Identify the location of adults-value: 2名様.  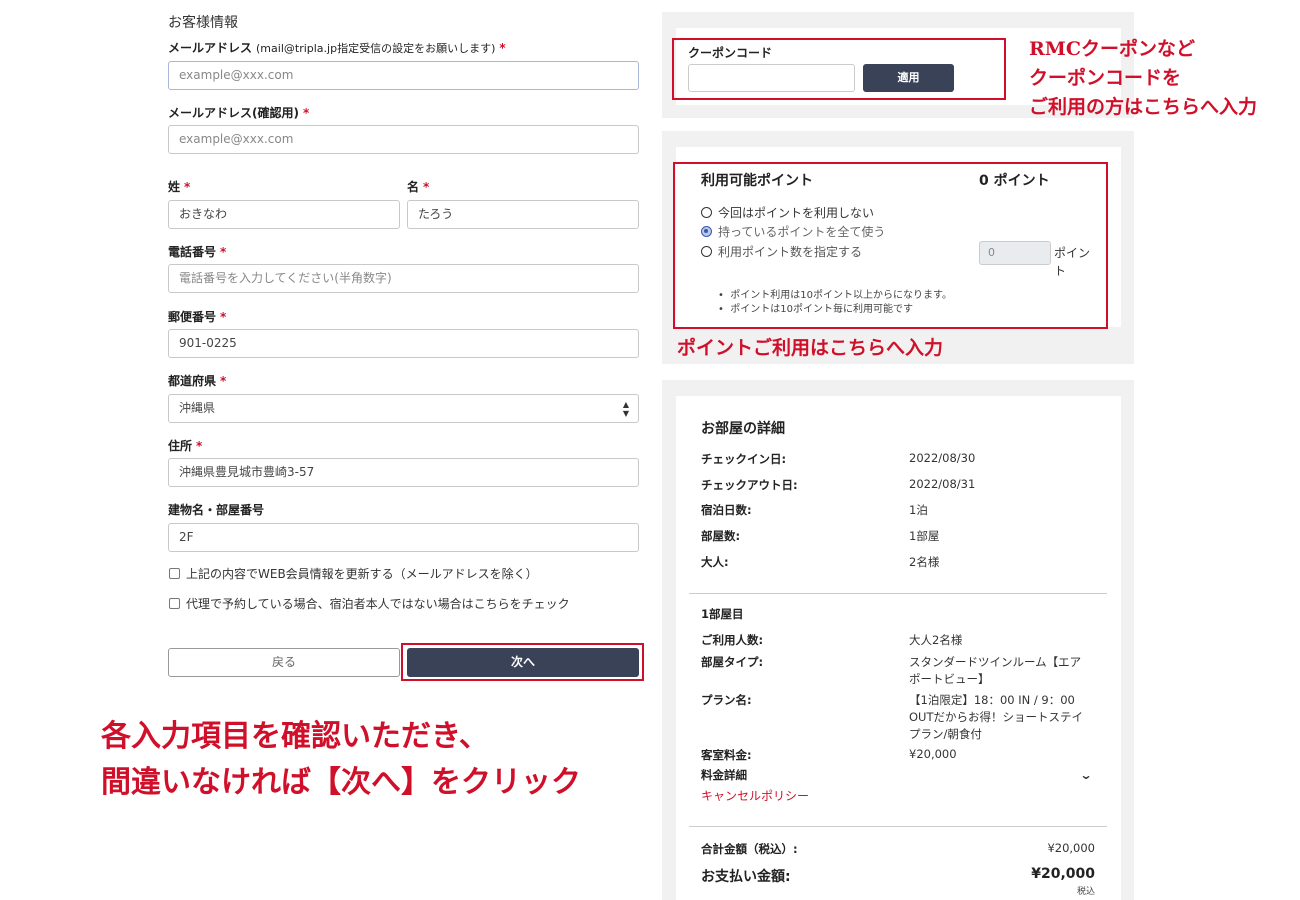
(924, 562).